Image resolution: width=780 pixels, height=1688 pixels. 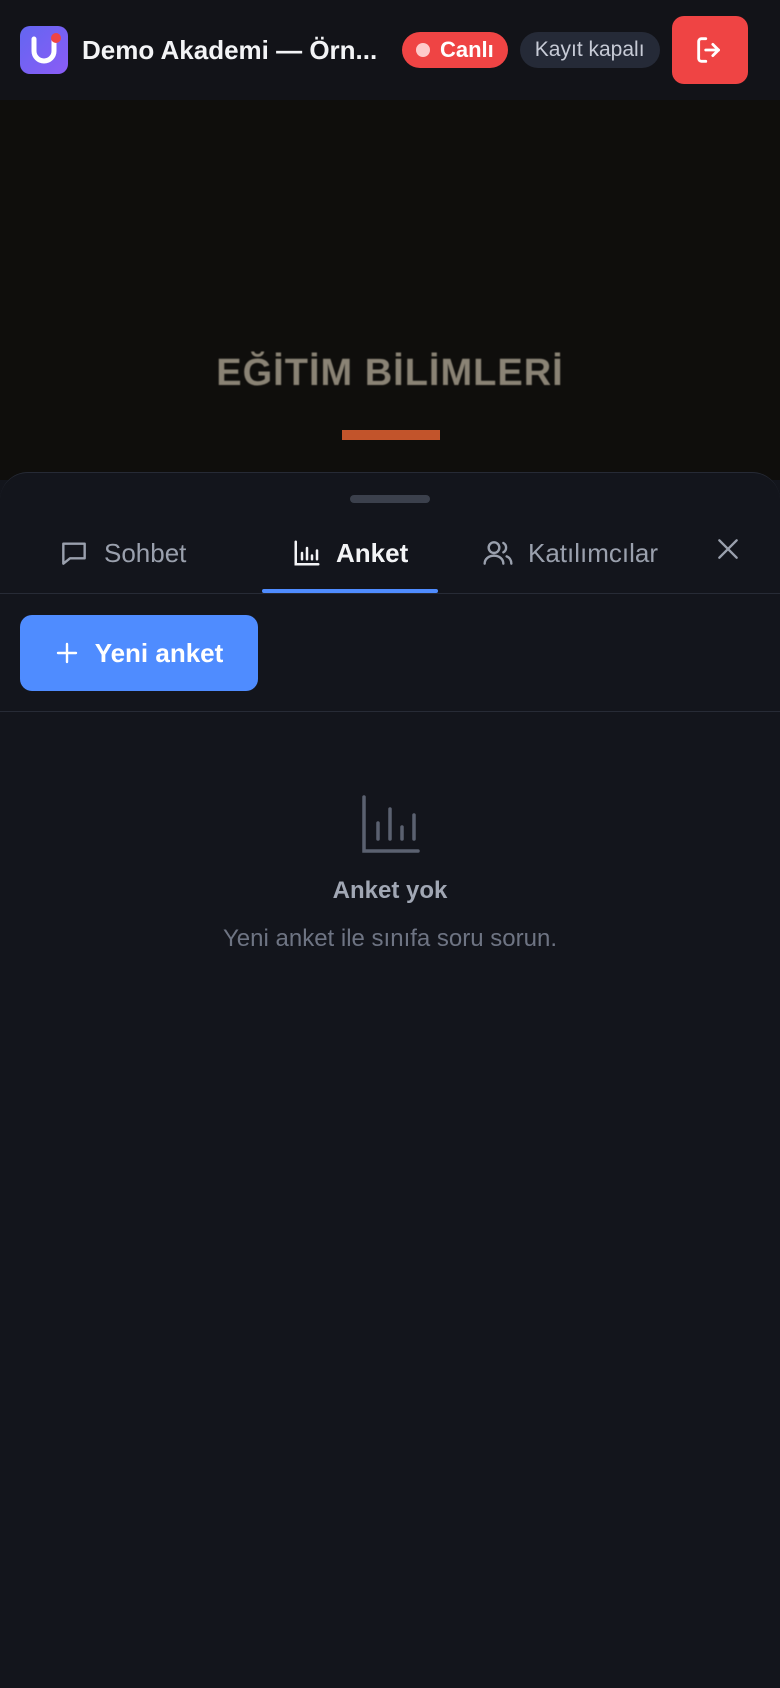 What do you see at coordinates (498, 553) in the screenshot?
I see `users-icon` at bounding box center [498, 553].